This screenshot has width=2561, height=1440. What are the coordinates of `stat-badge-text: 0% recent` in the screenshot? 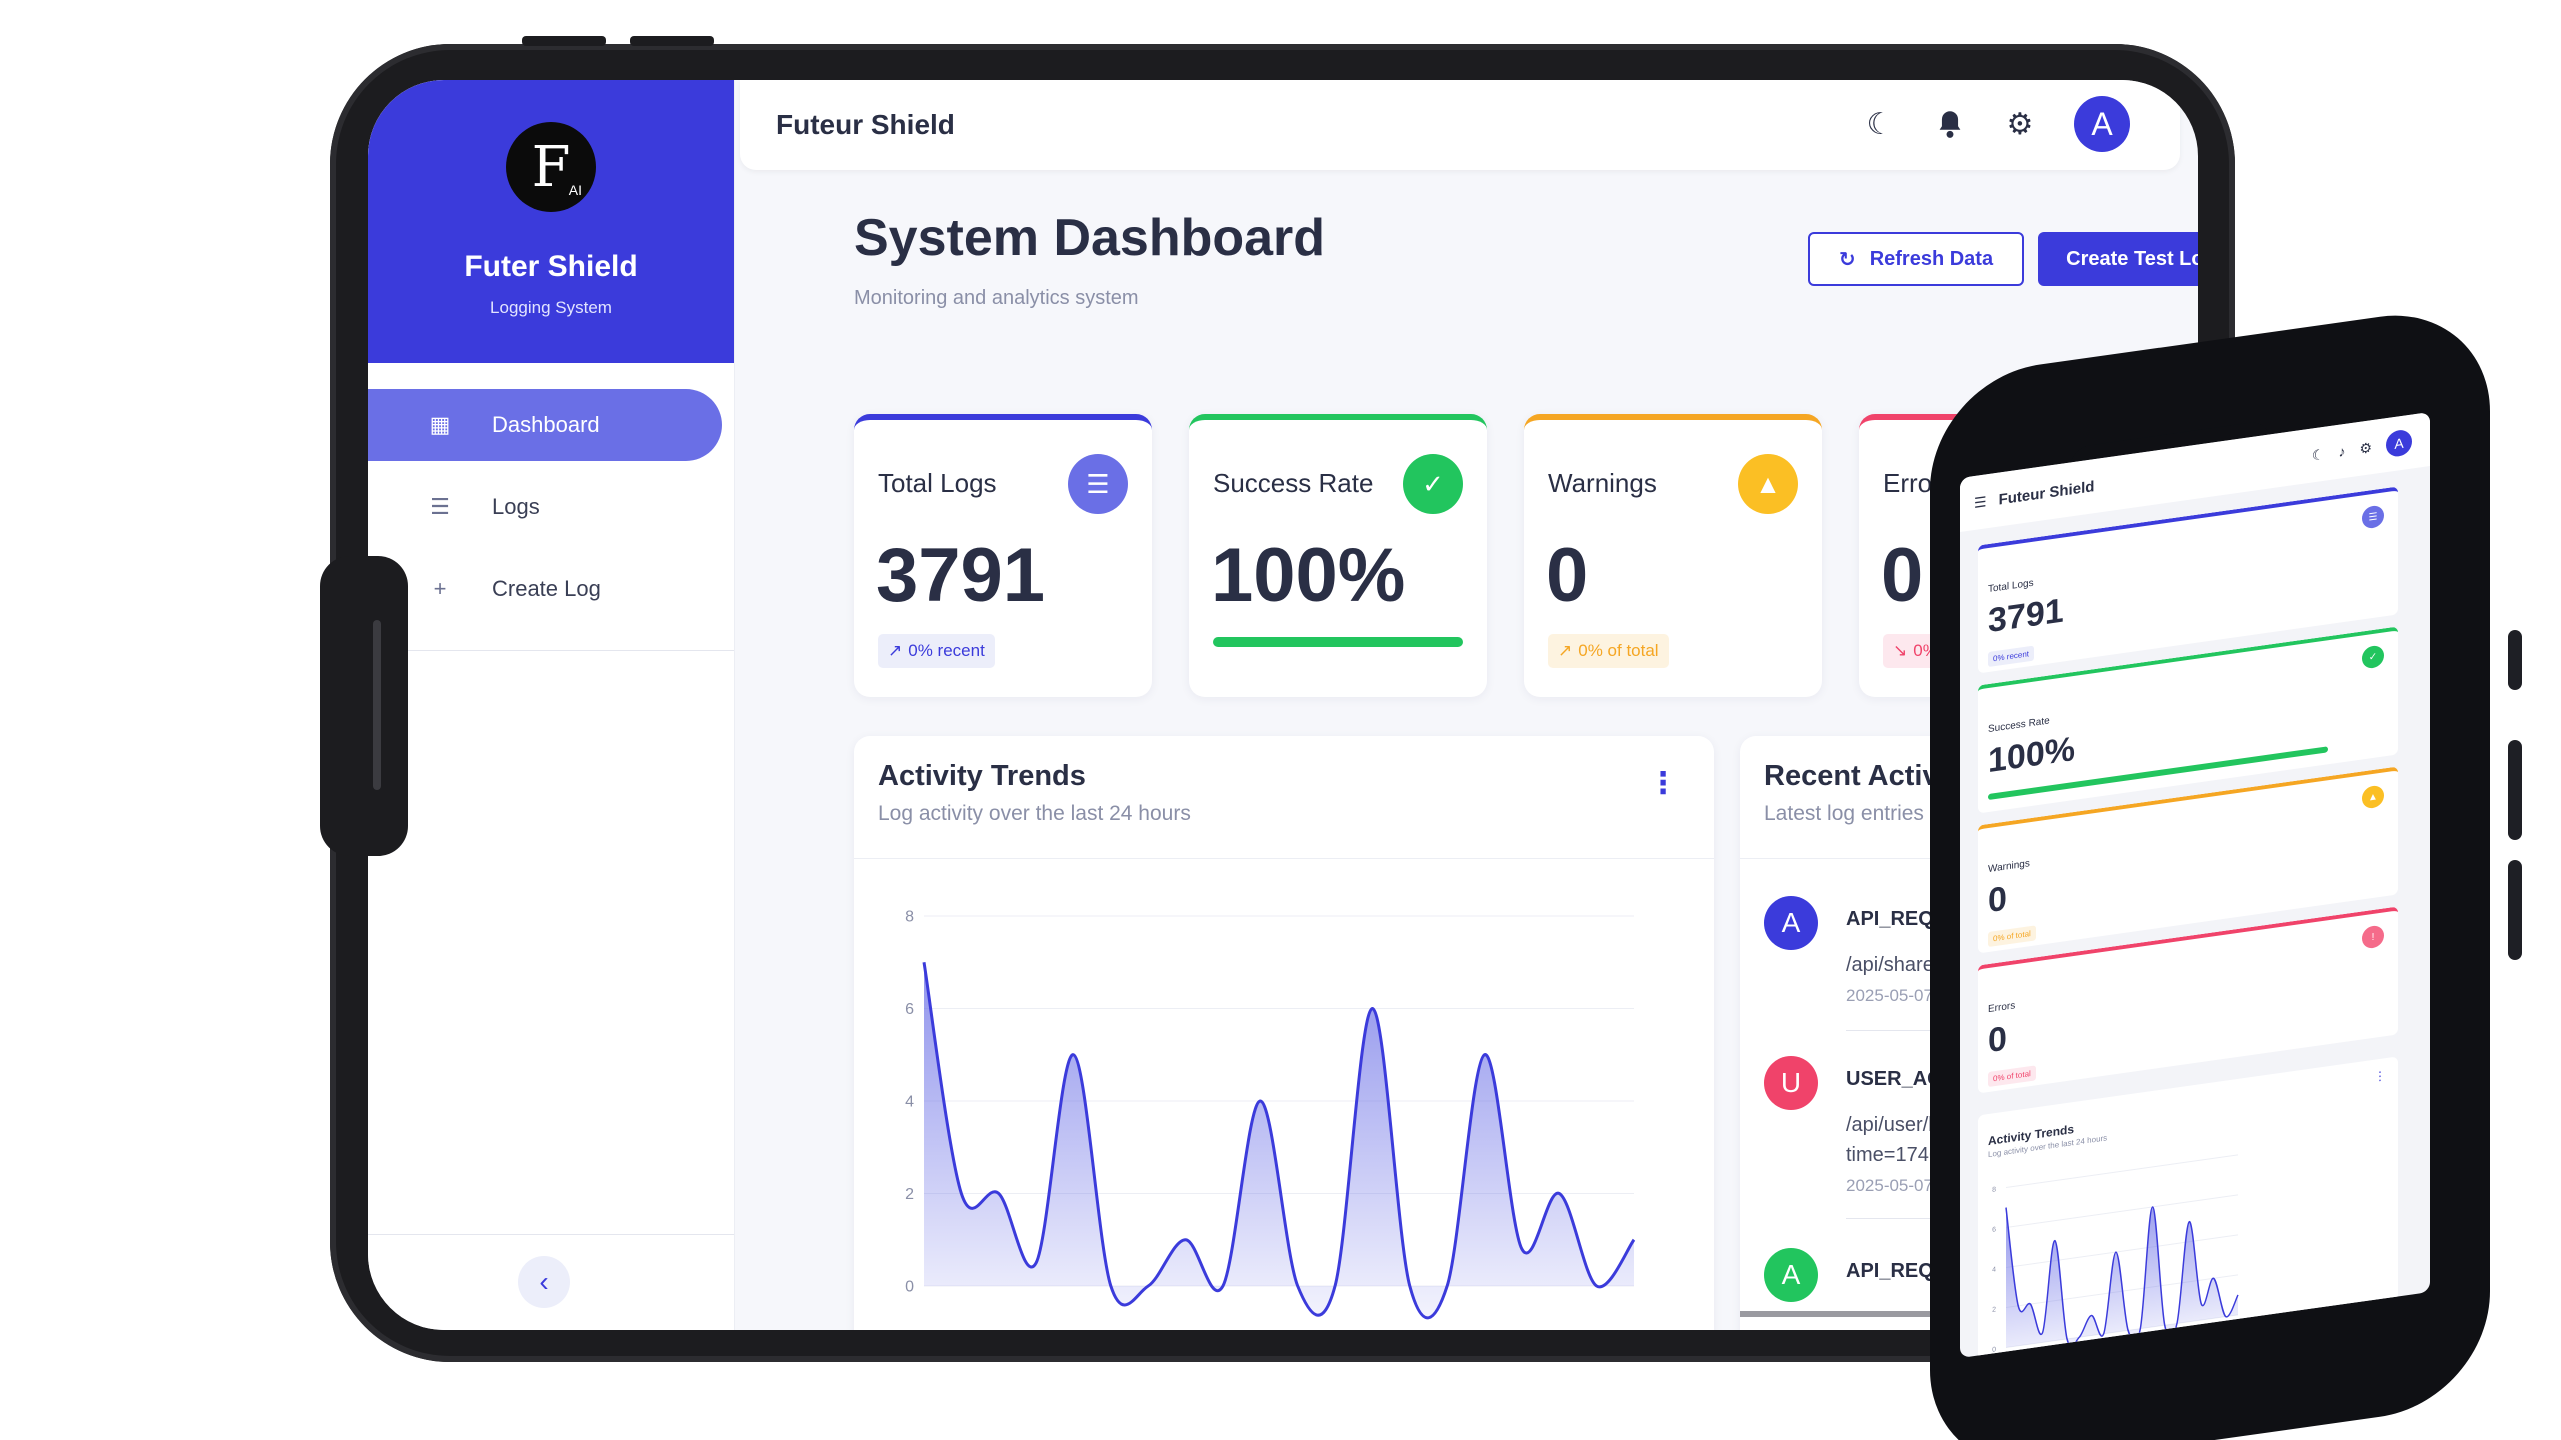 It's located at (946, 650).